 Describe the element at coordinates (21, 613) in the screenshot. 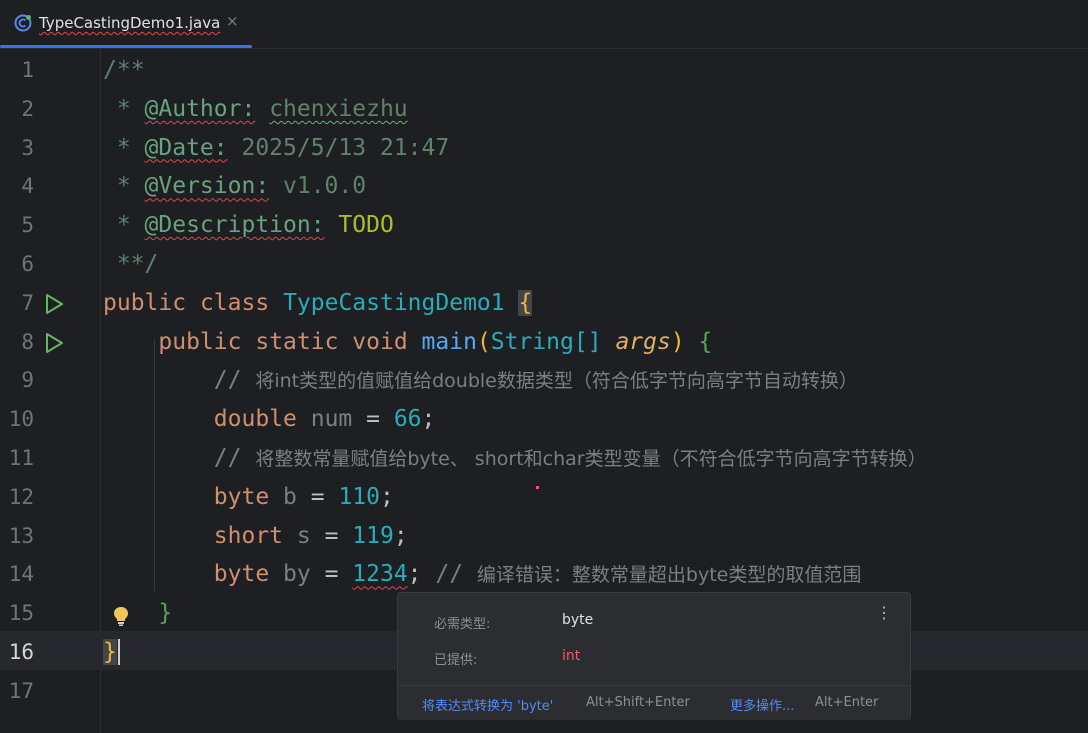

I see `line-number: 15` at that location.